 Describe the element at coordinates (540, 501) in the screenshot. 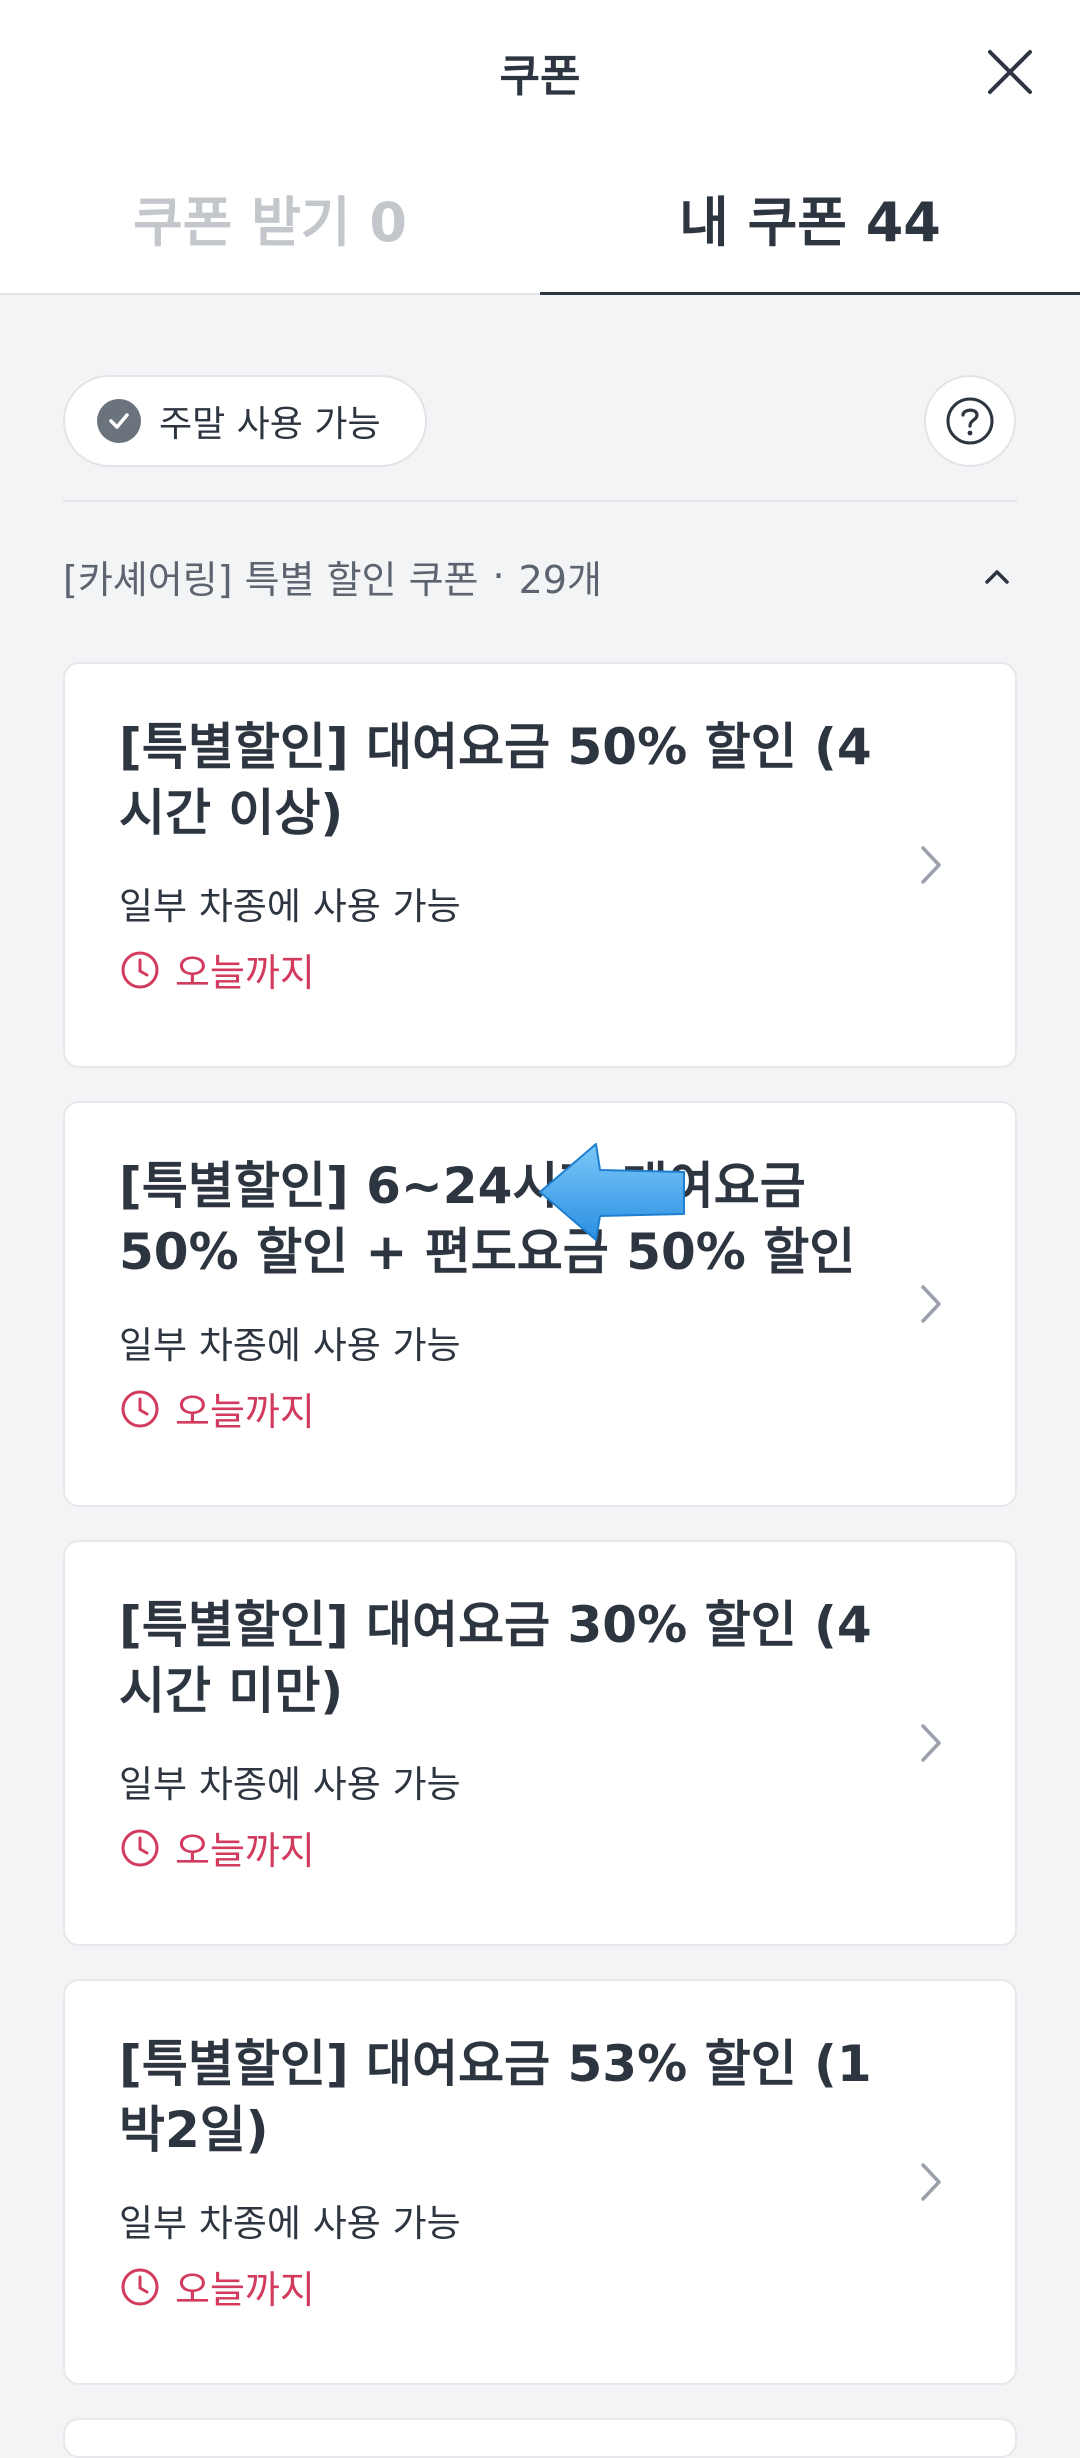

I see `divider` at that location.